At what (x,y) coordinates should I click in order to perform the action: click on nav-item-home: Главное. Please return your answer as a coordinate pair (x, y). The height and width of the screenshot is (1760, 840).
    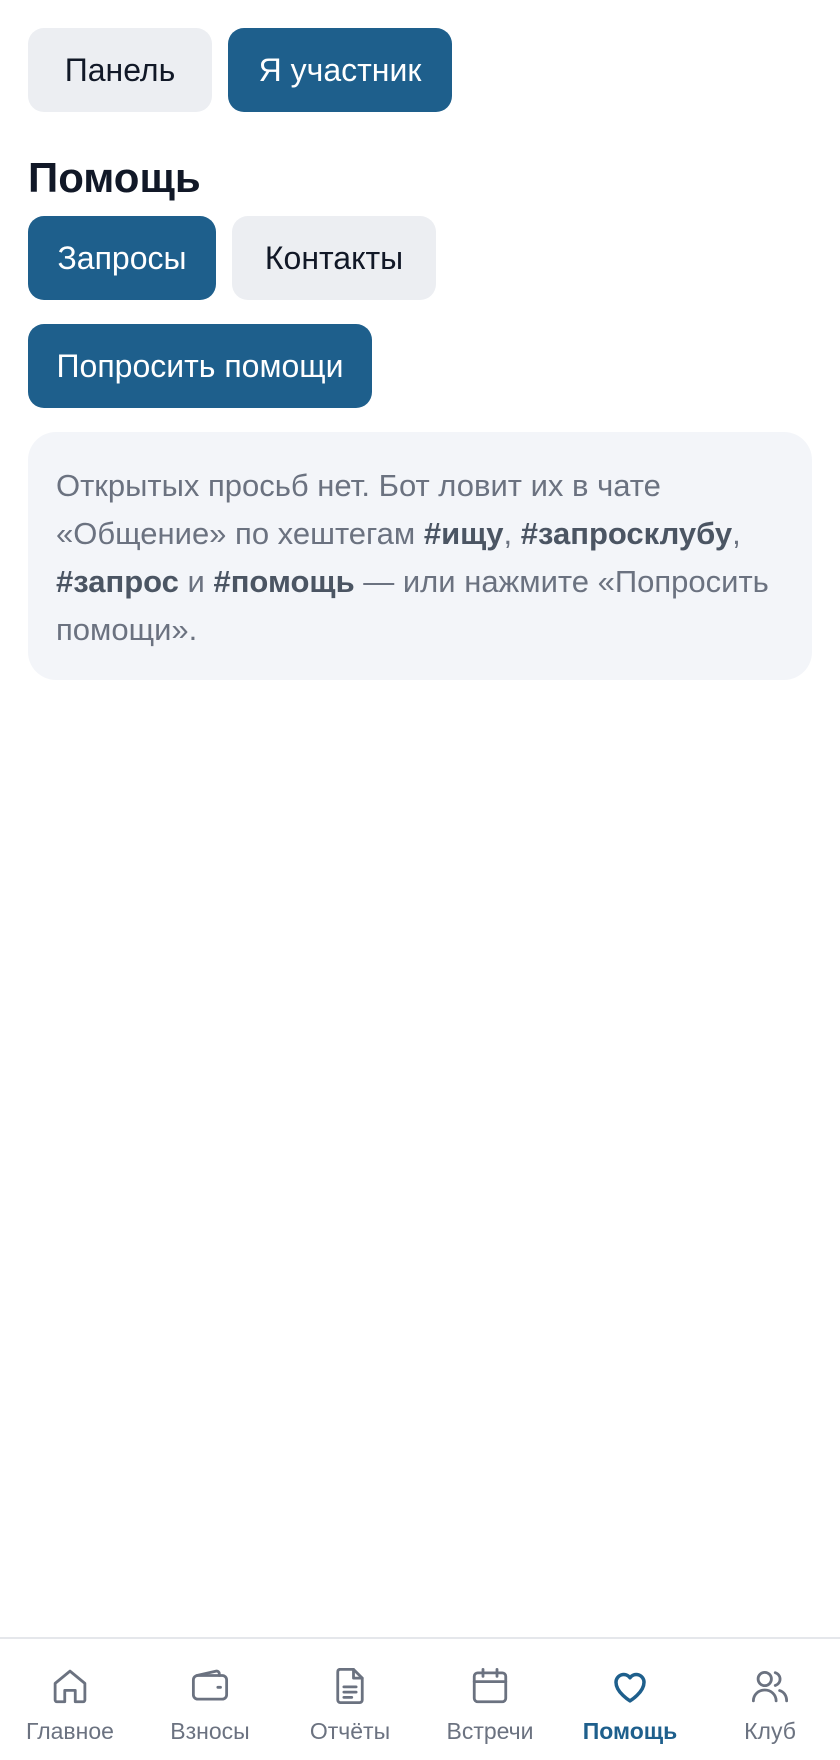
    Looking at the image, I should click on (70, 1699).